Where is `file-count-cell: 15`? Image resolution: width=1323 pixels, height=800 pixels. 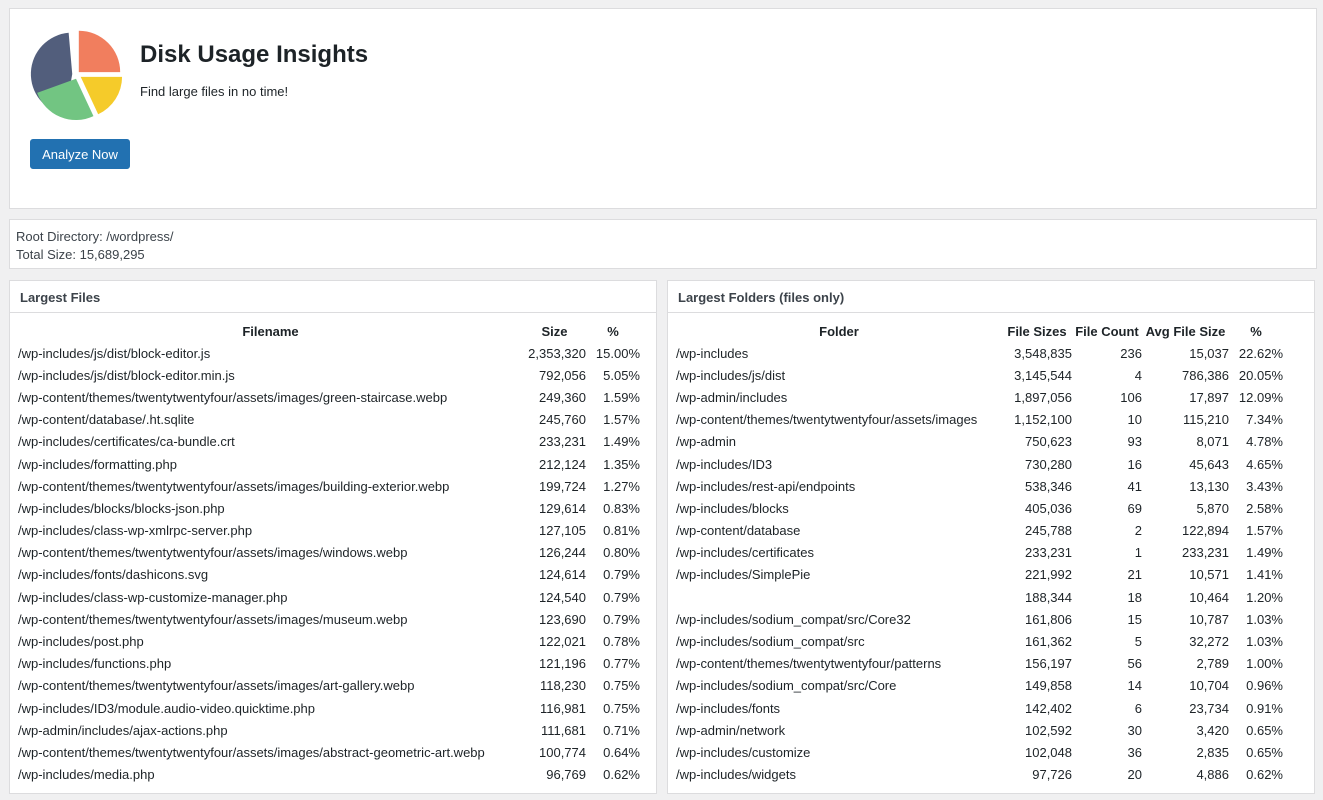
file-count-cell: 15 is located at coordinates (1134, 619).